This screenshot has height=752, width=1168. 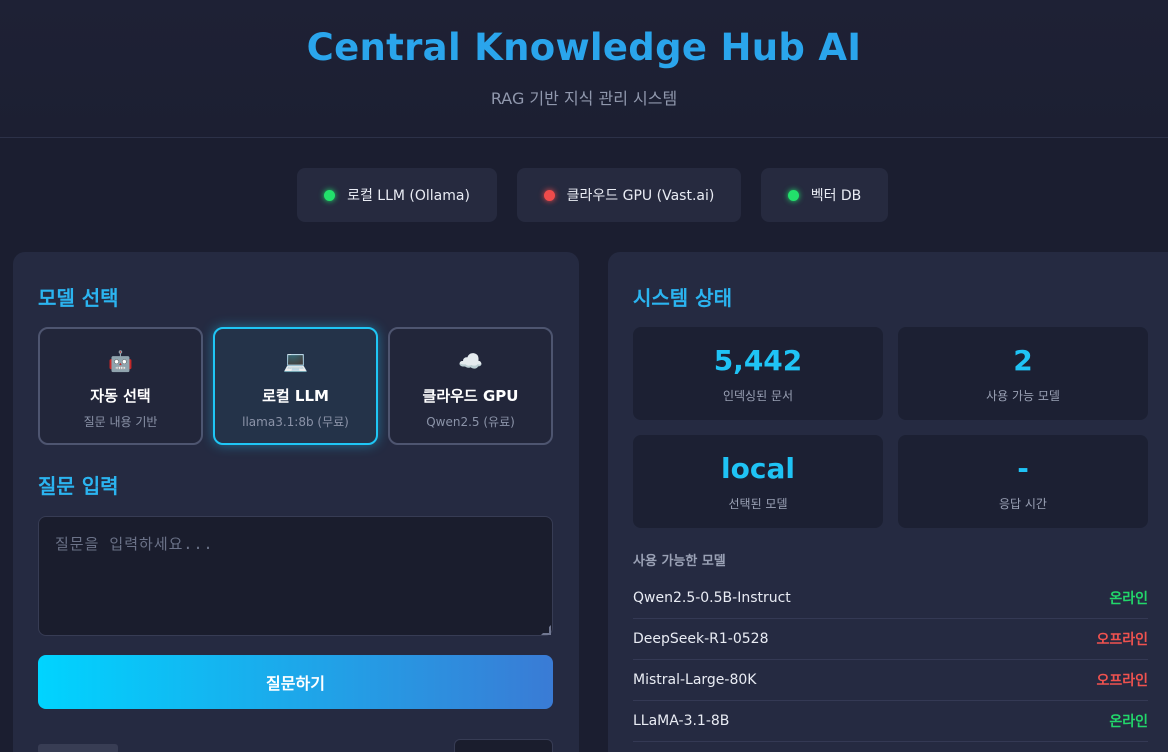 What do you see at coordinates (640, 196) in the screenshot?
I see `status-label: 클라우드 GPU (Vast.ai)` at bounding box center [640, 196].